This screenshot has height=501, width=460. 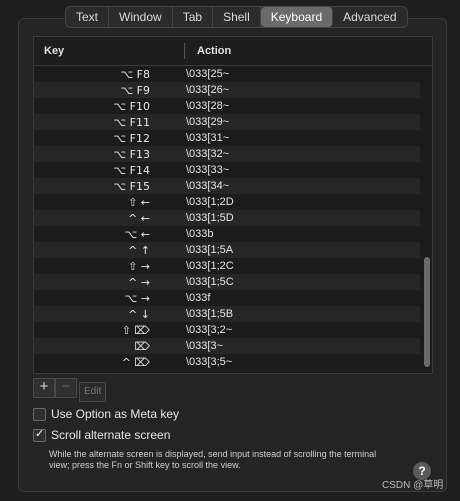 I want to click on key-cell: ⌥ F9, so click(x=135, y=90).